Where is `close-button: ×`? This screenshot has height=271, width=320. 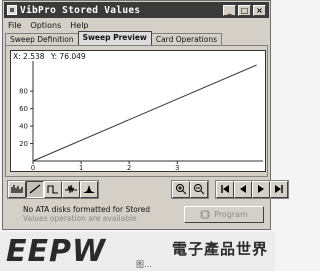 close-button: × is located at coordinates (259, 10).